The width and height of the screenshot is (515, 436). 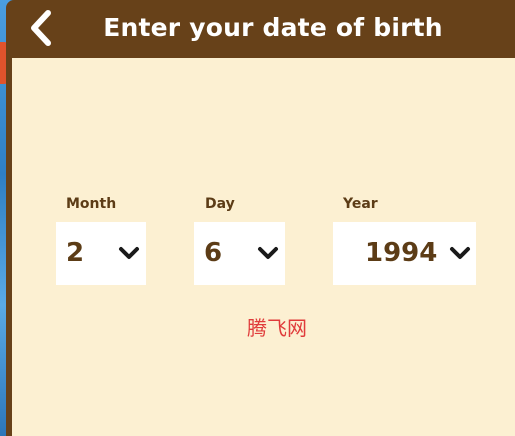 I want to click on month-field: Month 2, so click(x=106, y=241).